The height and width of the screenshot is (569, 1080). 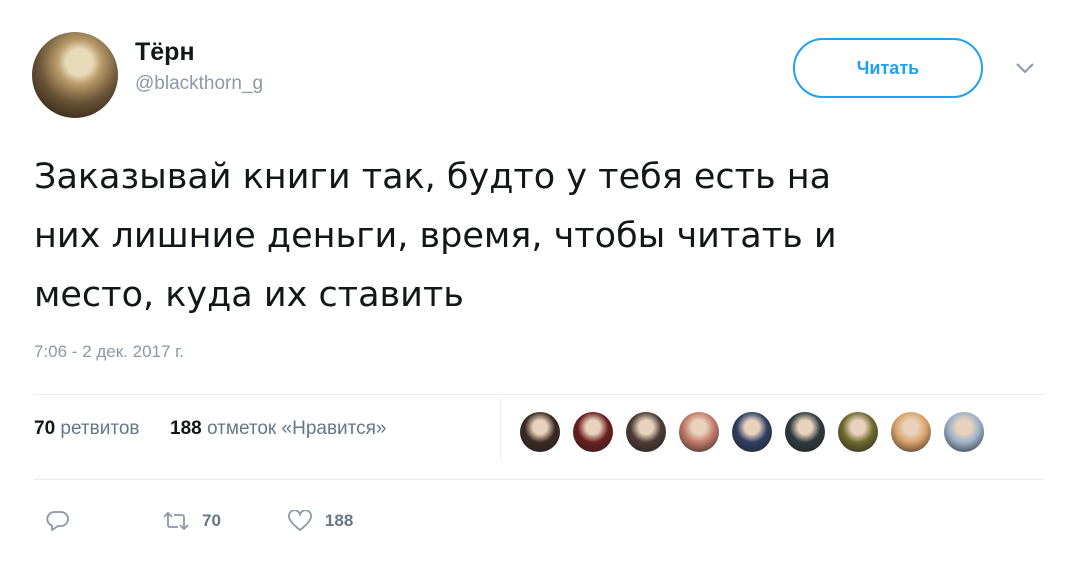 What do you see at coordinates (296, 428) in the screenshot?
I see `likes-label: отметок «Нравится»` at bounding box center [296, 428].